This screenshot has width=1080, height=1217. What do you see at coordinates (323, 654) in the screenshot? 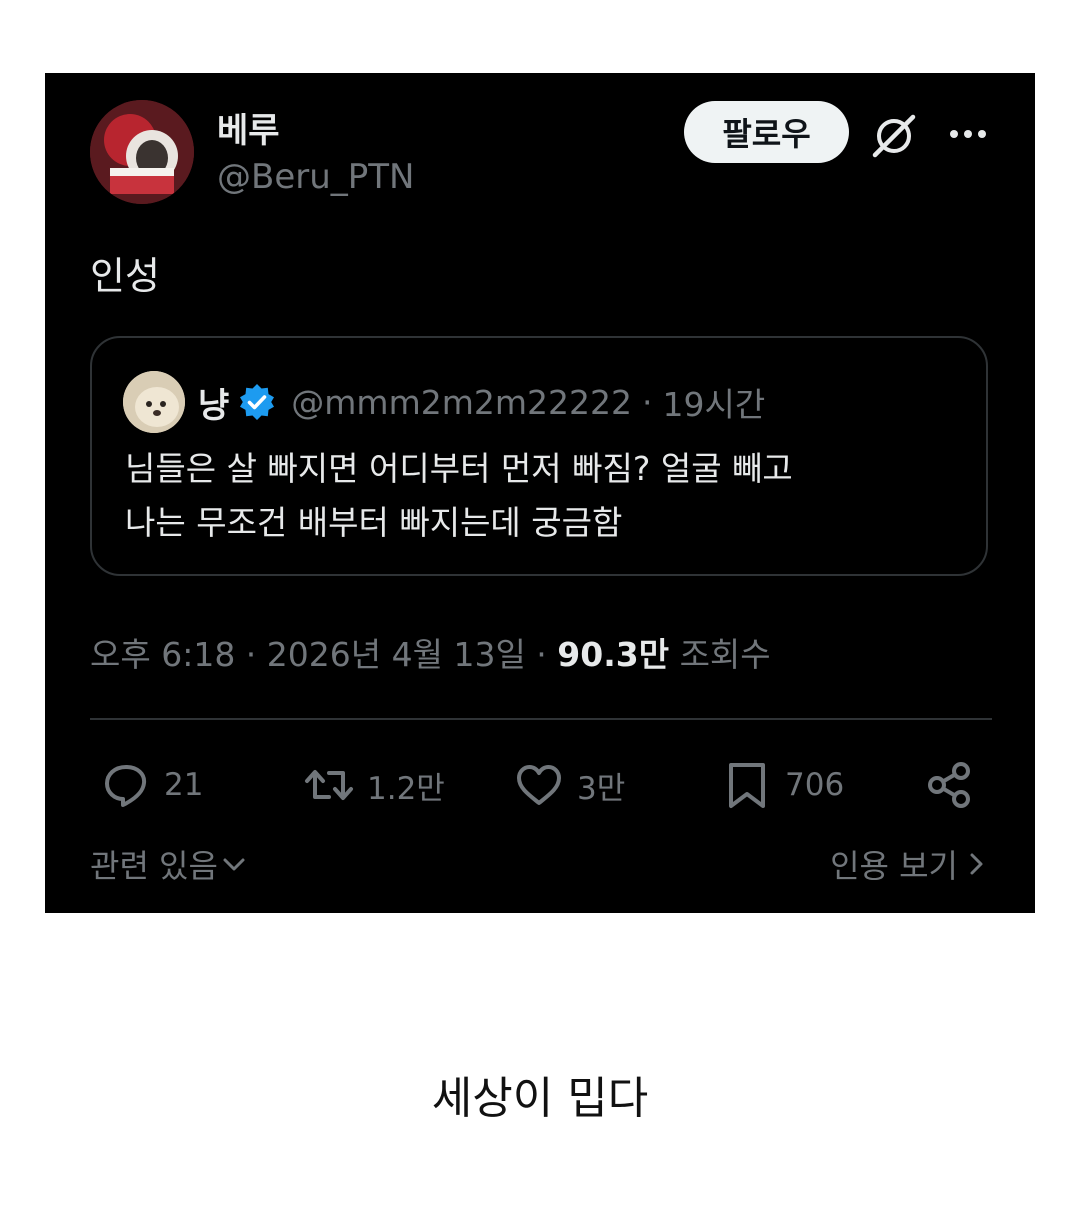
I see `tweet-timestamp: 오후 6:18 · 2026년 4월 13일 ·` at bounding box center [323, 654].